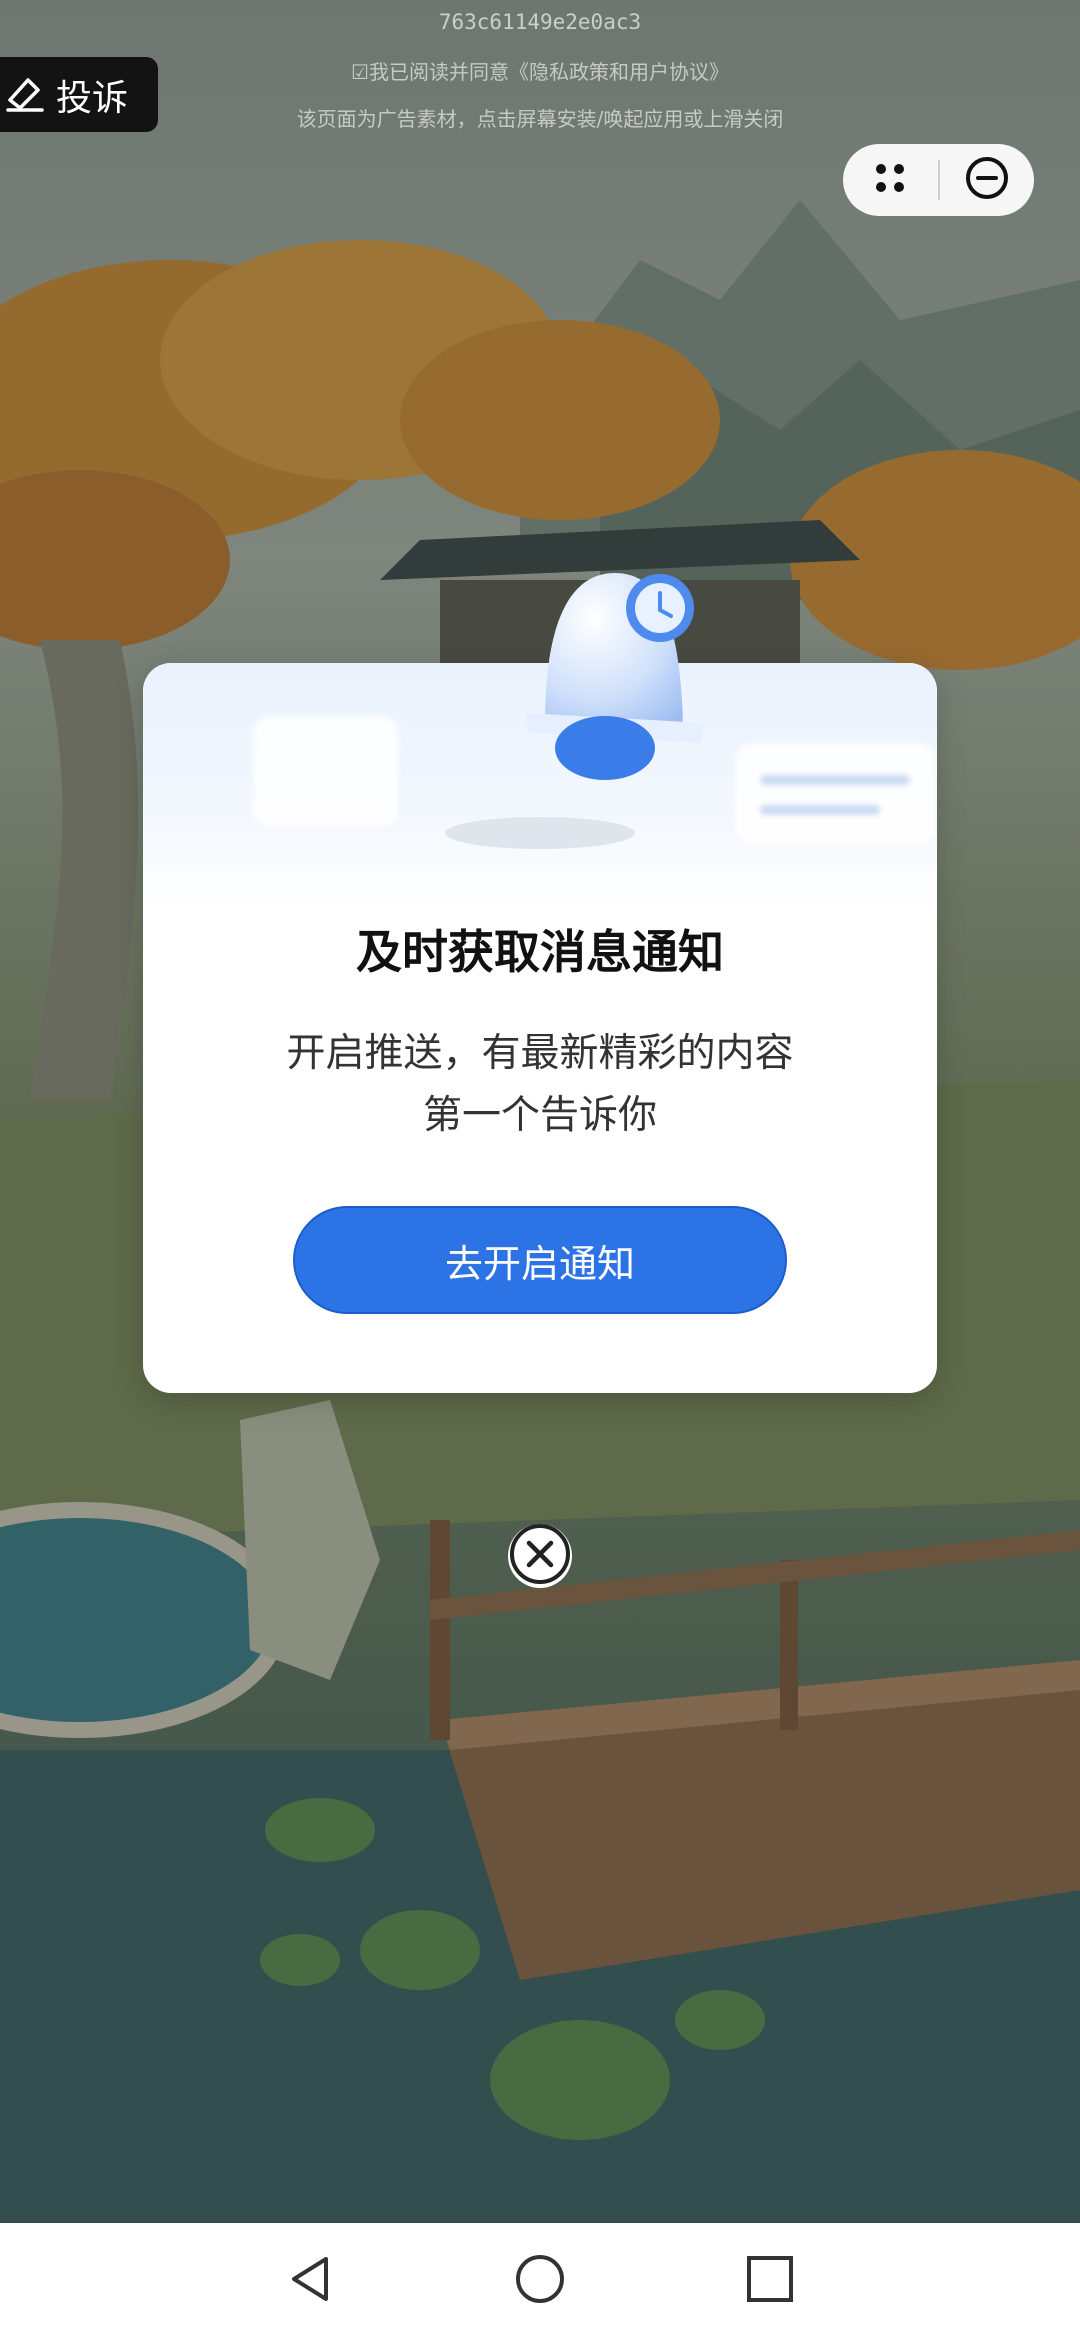 This screenshot has width=1080, height=2340. I want to click on dots-more-icon, so click(890, 180).